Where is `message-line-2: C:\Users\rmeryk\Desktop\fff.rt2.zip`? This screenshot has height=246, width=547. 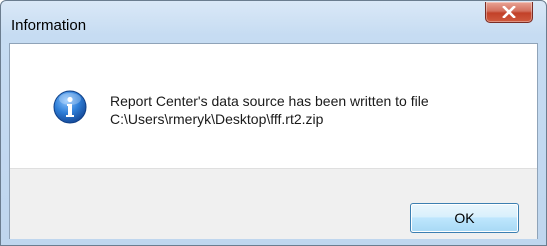
message-line-2: C:\Users\rmeryk\Desktop\fff.rt2.zip is located at coordinates (217, 119).